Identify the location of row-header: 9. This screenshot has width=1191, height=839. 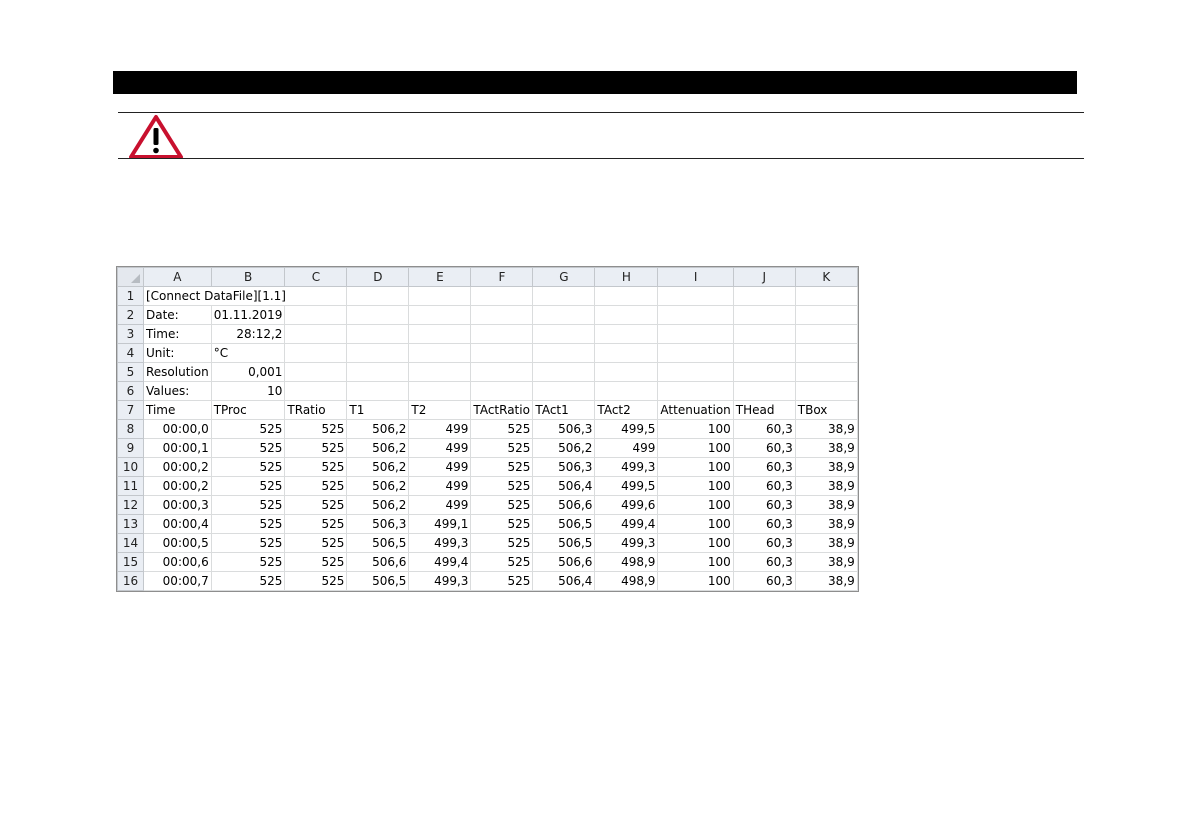
(130, 448).